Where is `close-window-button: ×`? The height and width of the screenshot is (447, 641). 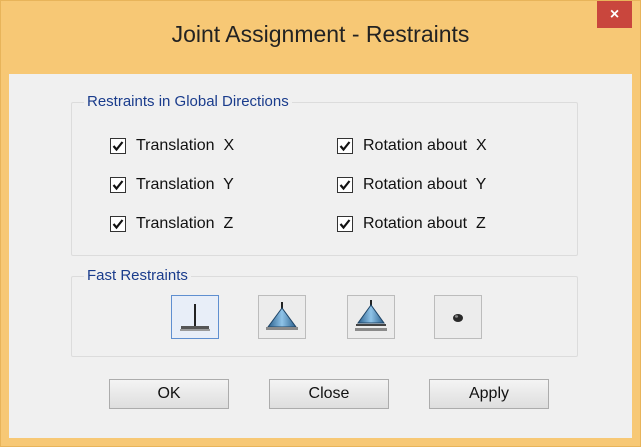
close-window-button: × is located at coordinates (614, 14).